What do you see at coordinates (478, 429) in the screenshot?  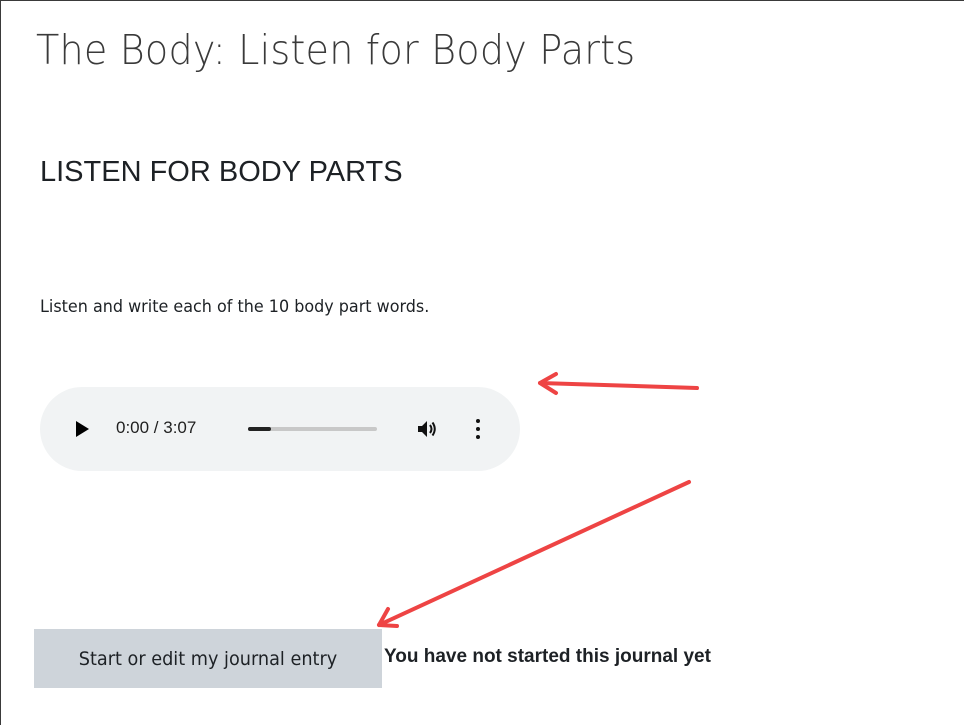 I see `more-options-icon` at bounding box center [478, 429].